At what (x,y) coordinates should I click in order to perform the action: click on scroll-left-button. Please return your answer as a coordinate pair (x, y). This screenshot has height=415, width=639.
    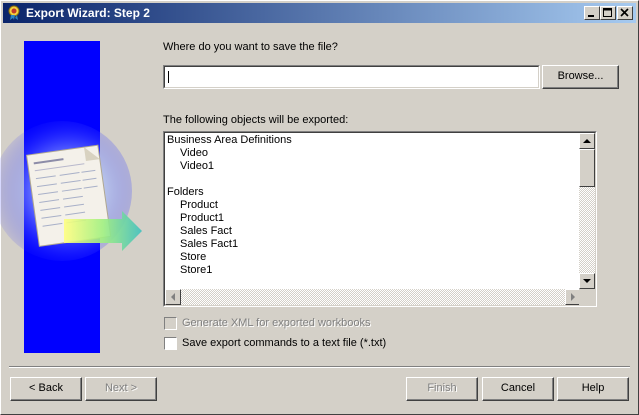
    Looking at the image, I should click on (173, 297).